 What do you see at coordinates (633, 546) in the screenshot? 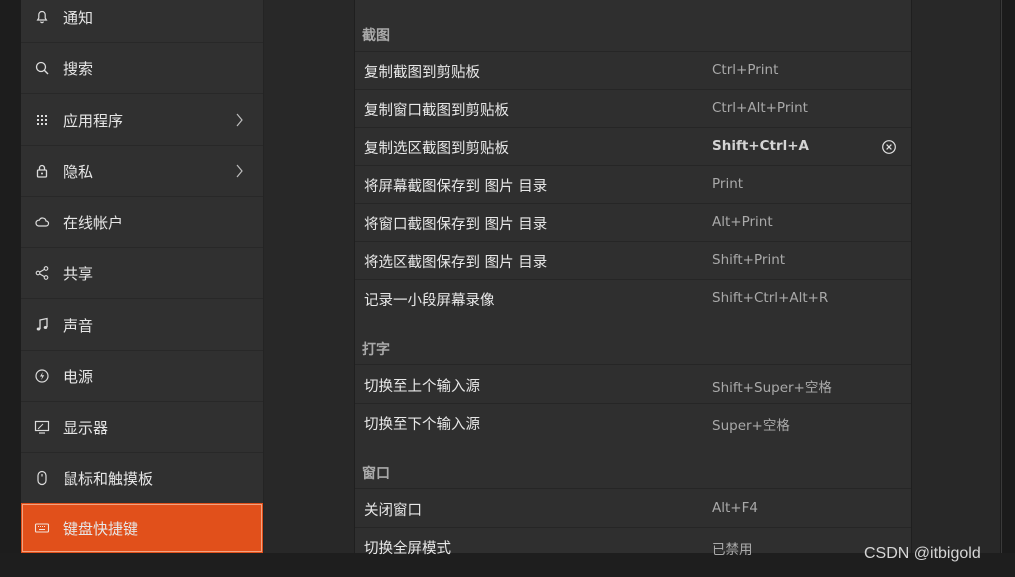
I see `shortcut-row: 切换全屏模式 已禁用` at bounding box center [633, 546].